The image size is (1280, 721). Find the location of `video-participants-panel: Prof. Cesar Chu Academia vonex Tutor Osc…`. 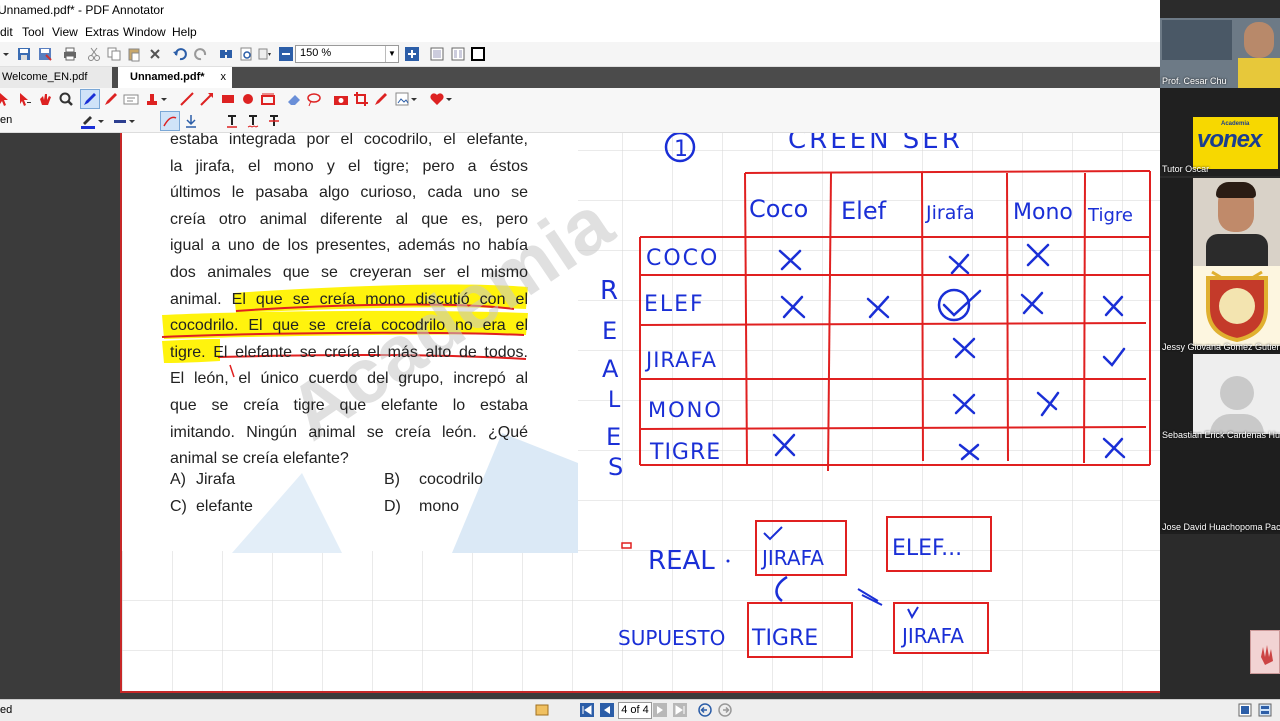

video-participants-panel: Prof. Cesar Chu Academia vonex Tutor Osc… is located at coordinates (1220, 349).